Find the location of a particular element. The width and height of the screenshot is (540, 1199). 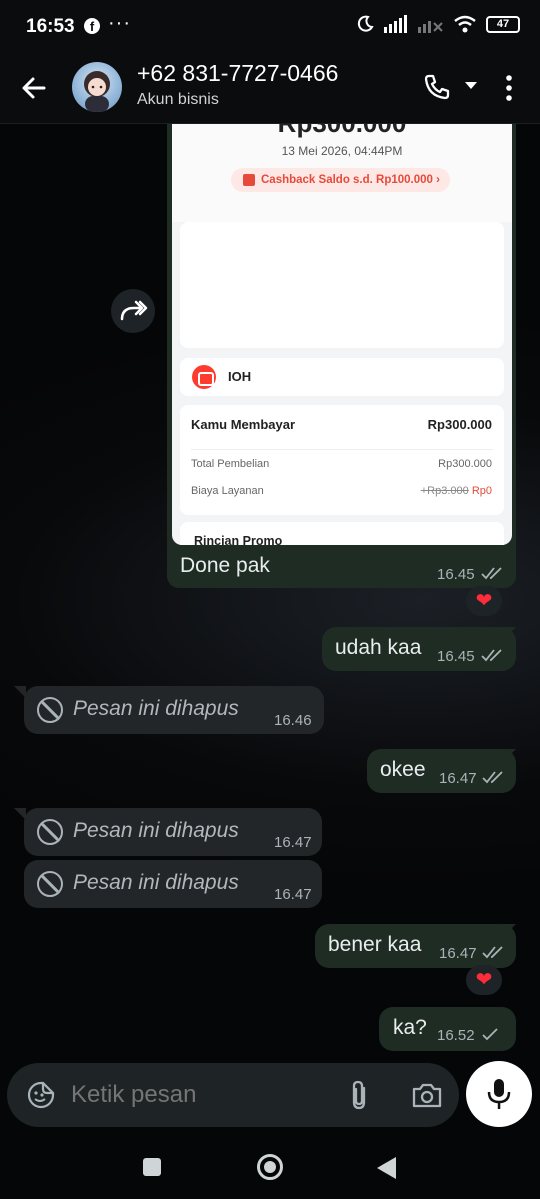

provider-card: IOH is located at coordinates (342, 377).